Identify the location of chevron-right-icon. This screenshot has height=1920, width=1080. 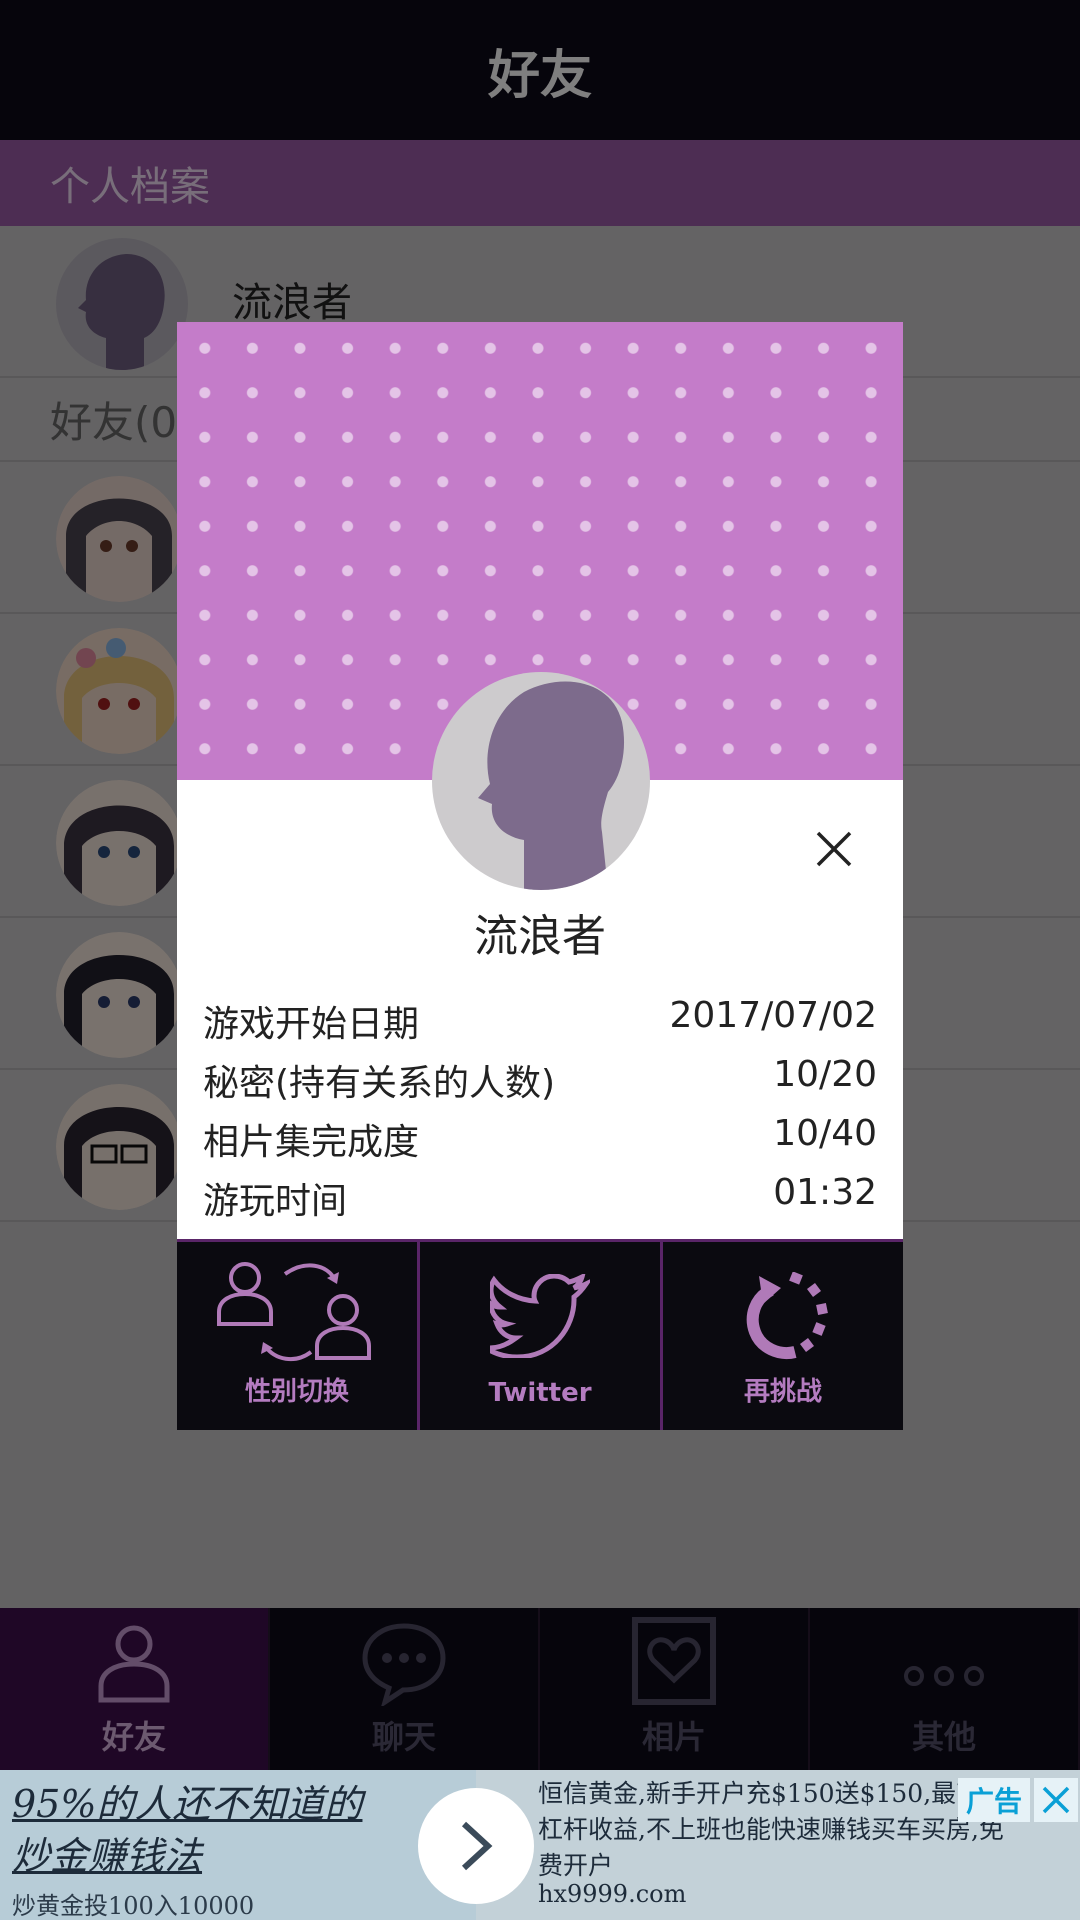
(477, 1846).